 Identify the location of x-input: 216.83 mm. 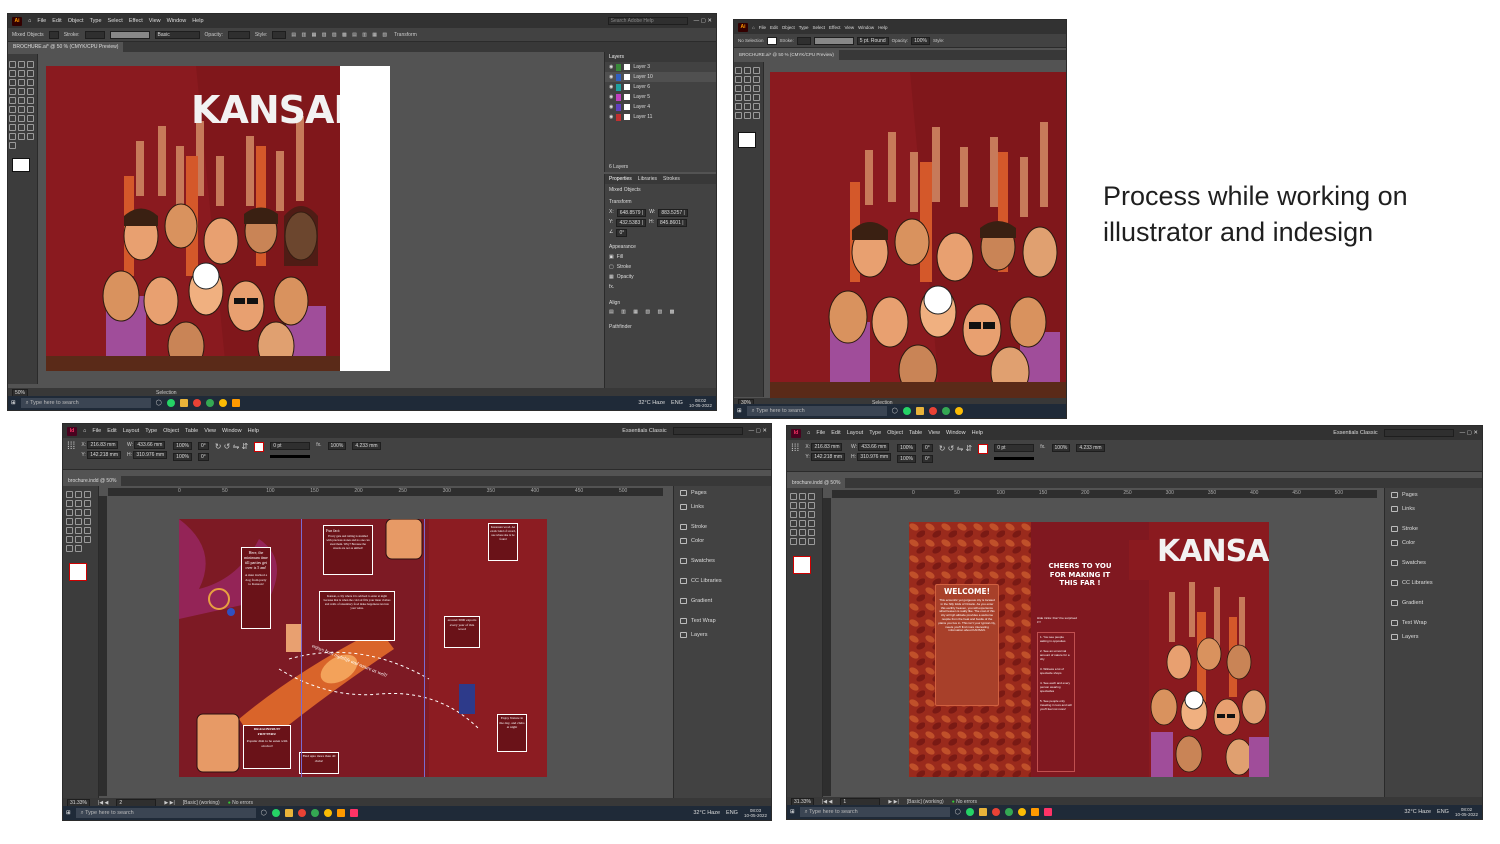
(827, 447).